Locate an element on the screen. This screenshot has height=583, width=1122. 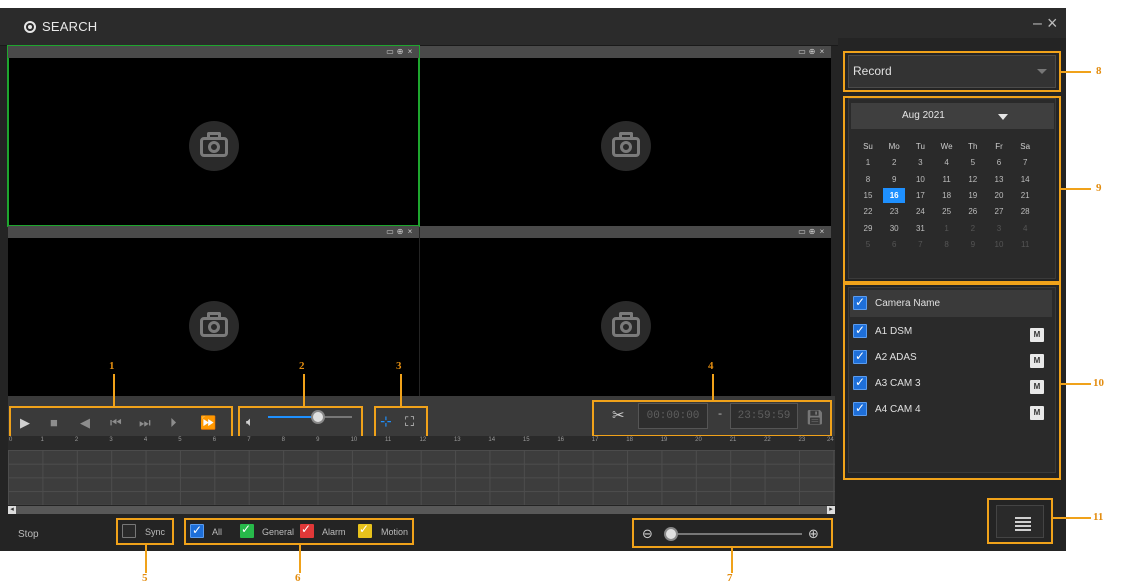
stop-icon: ■ is located at coordinates (54, 422).